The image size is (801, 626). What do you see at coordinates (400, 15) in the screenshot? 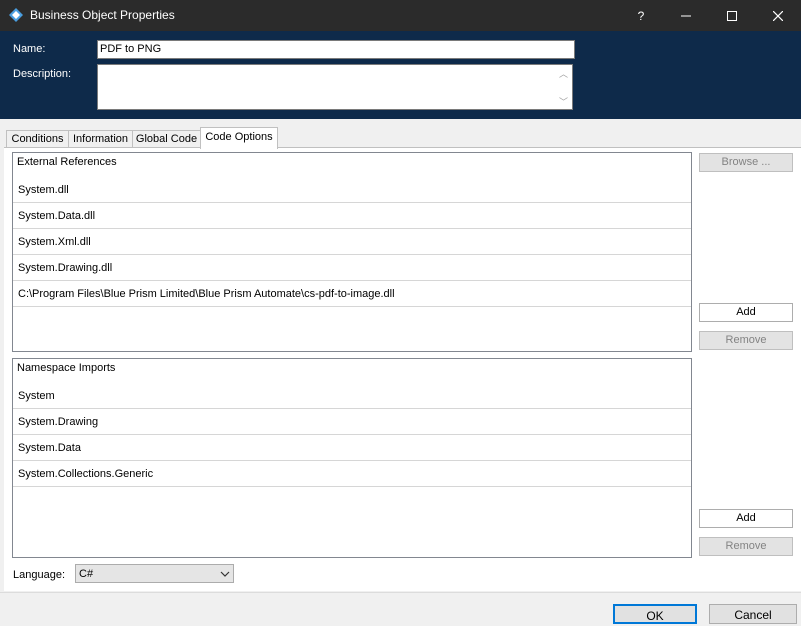
I see `title-bar: Business Object Properties ?` at bounding box center [400, 15].